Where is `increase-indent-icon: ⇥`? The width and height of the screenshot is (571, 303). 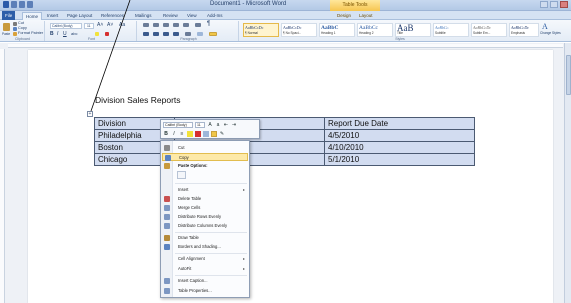
increase-indent-icon: ⇥ is located at coordinates (234, 125).